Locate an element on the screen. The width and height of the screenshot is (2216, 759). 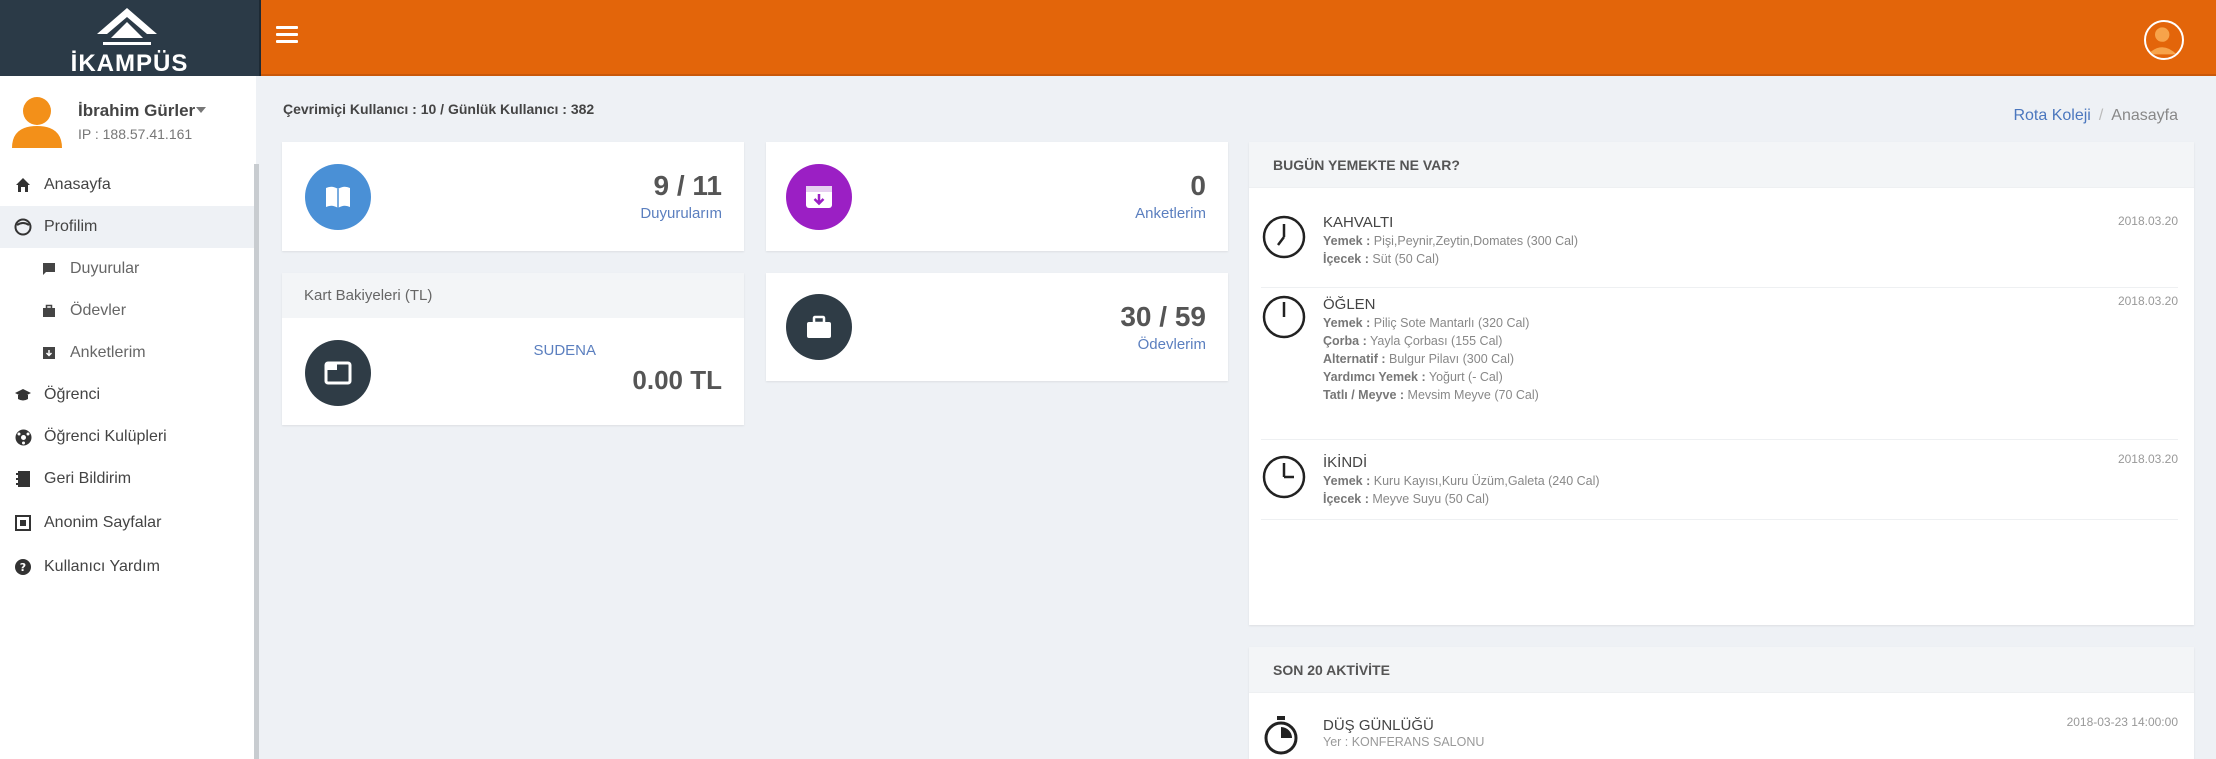
meal-line: Yardımcı Yemek : Yoğurt (- Cal) is located at coordinates (1413, 377).